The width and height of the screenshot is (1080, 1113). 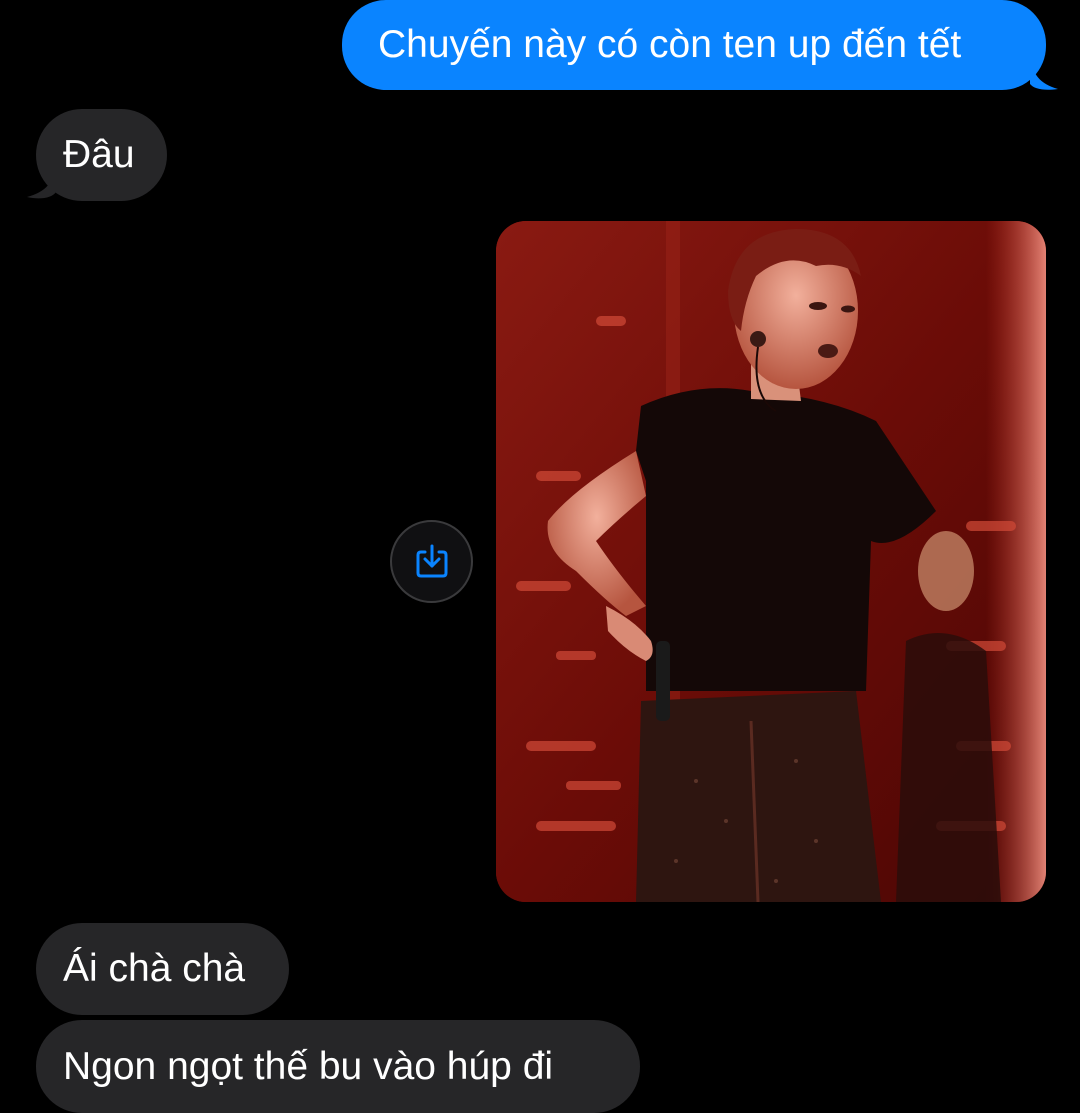 I want to click on incoming-bubble-tail, so click(x=41, y=181).